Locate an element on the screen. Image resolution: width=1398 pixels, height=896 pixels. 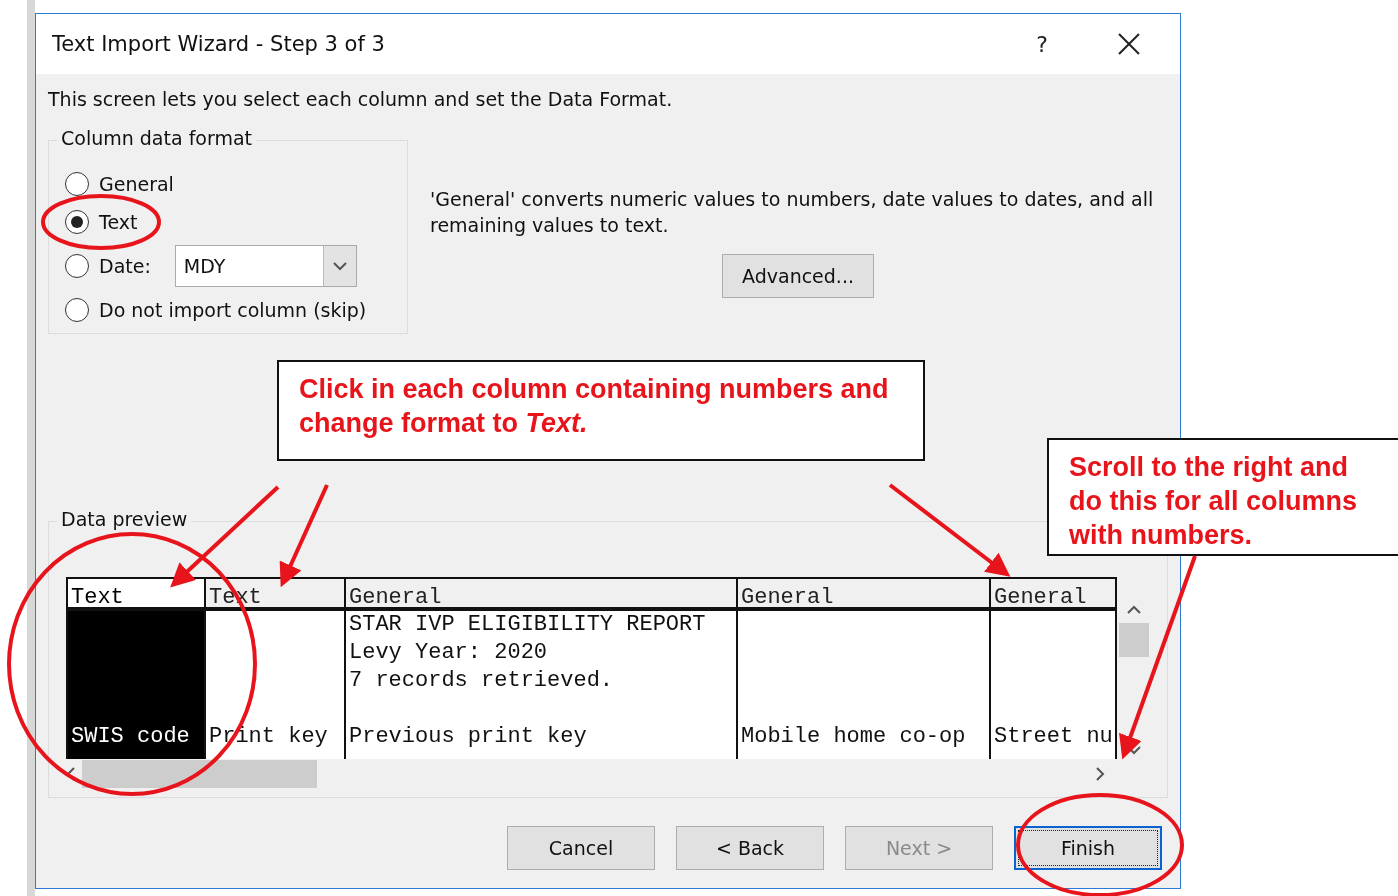
preview-column: General Mobile home co-op is located at coordinates (864, 669).